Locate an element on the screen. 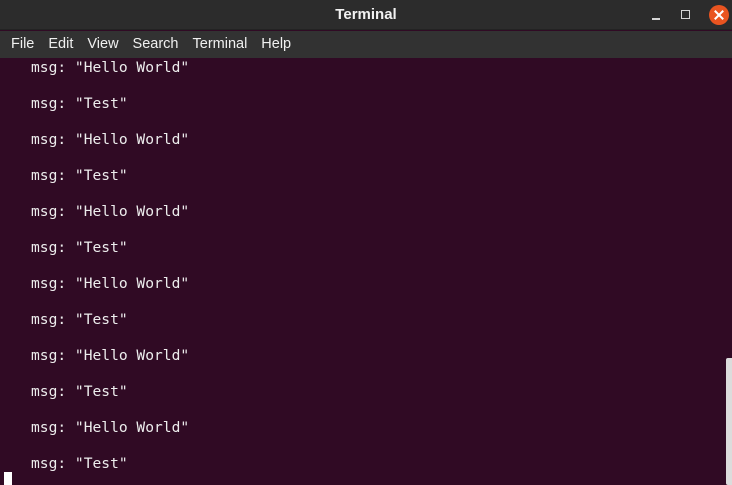  title-bar: Terminal is located at coordinates (366, 15).